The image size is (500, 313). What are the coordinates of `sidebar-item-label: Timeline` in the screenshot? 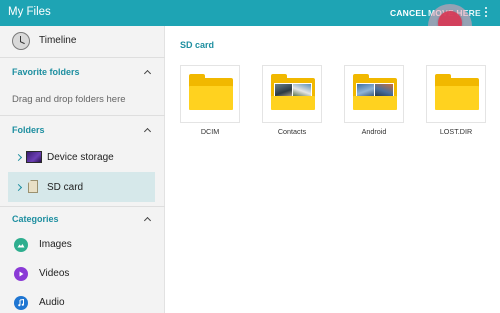 It's located at (58, 40).